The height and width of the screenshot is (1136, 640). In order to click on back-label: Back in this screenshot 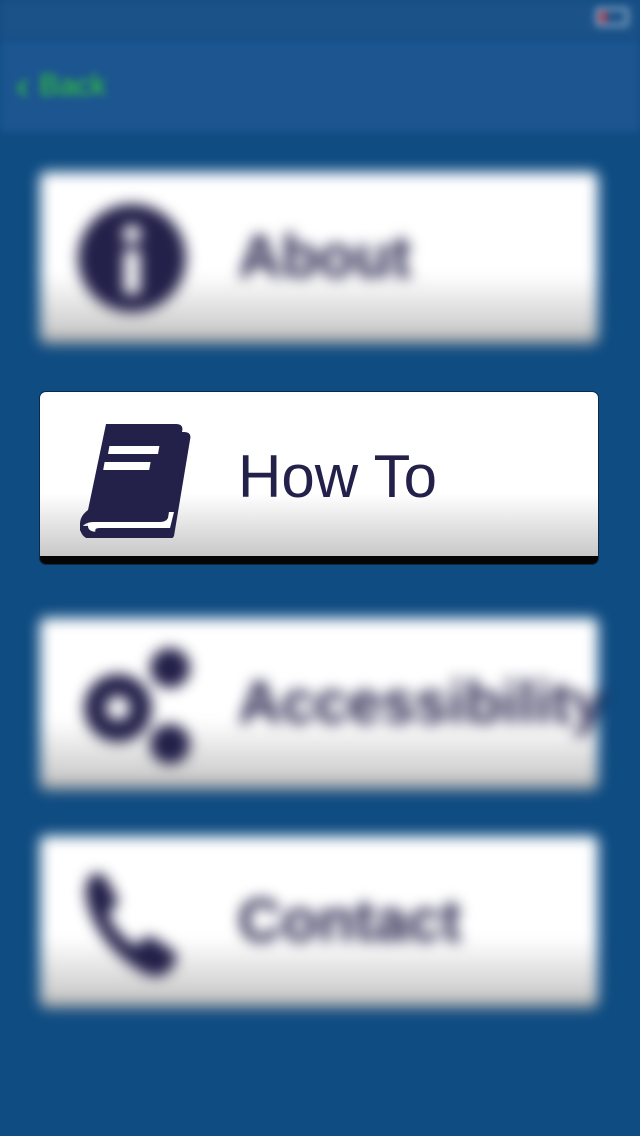, I will do `click(73, 85)`.